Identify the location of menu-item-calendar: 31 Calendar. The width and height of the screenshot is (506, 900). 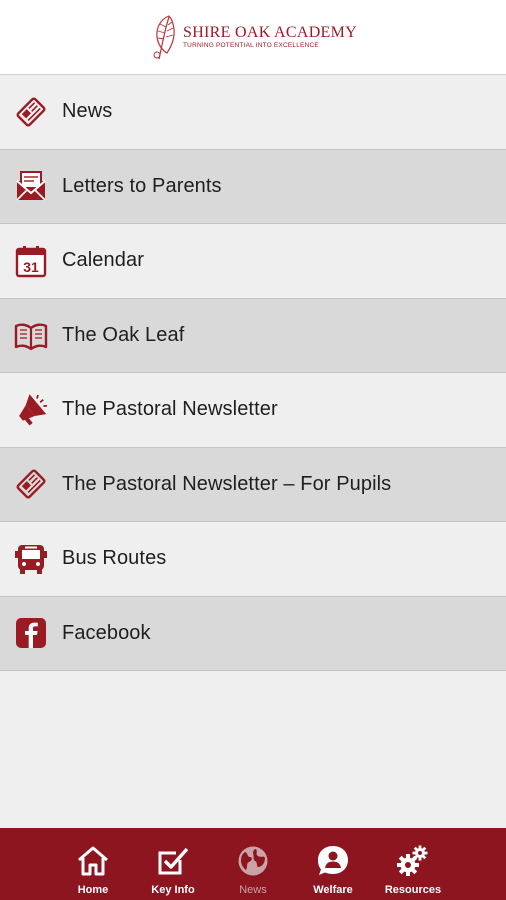
(253, 261).